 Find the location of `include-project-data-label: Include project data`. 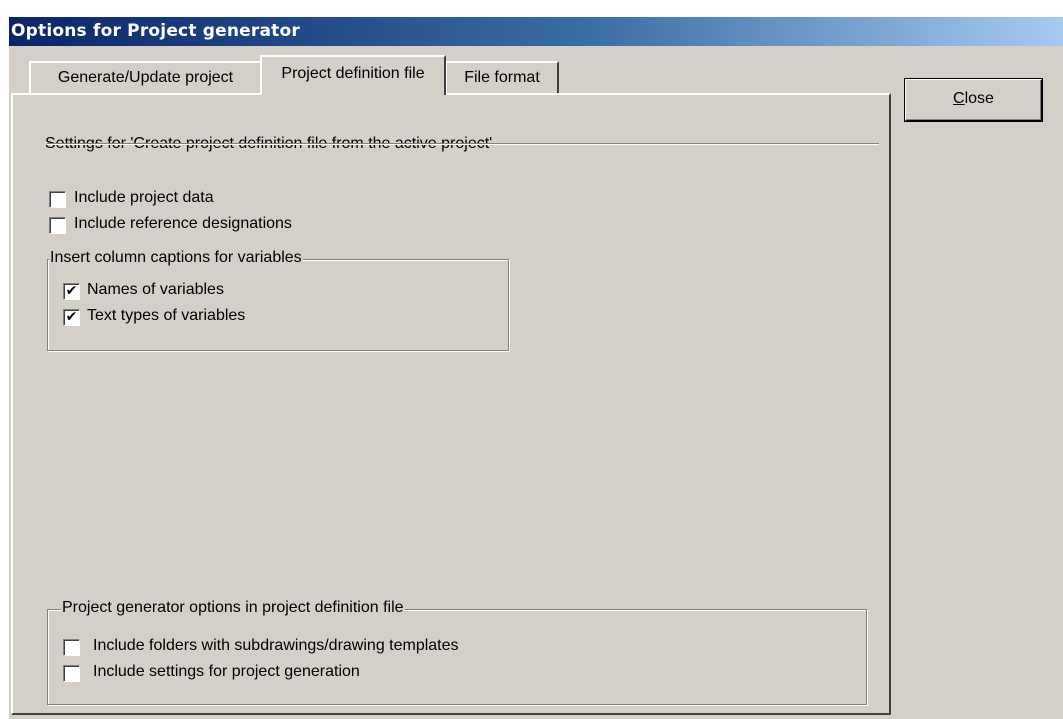

include-project-data-label: Include project data is located at coordinates (144, 197).